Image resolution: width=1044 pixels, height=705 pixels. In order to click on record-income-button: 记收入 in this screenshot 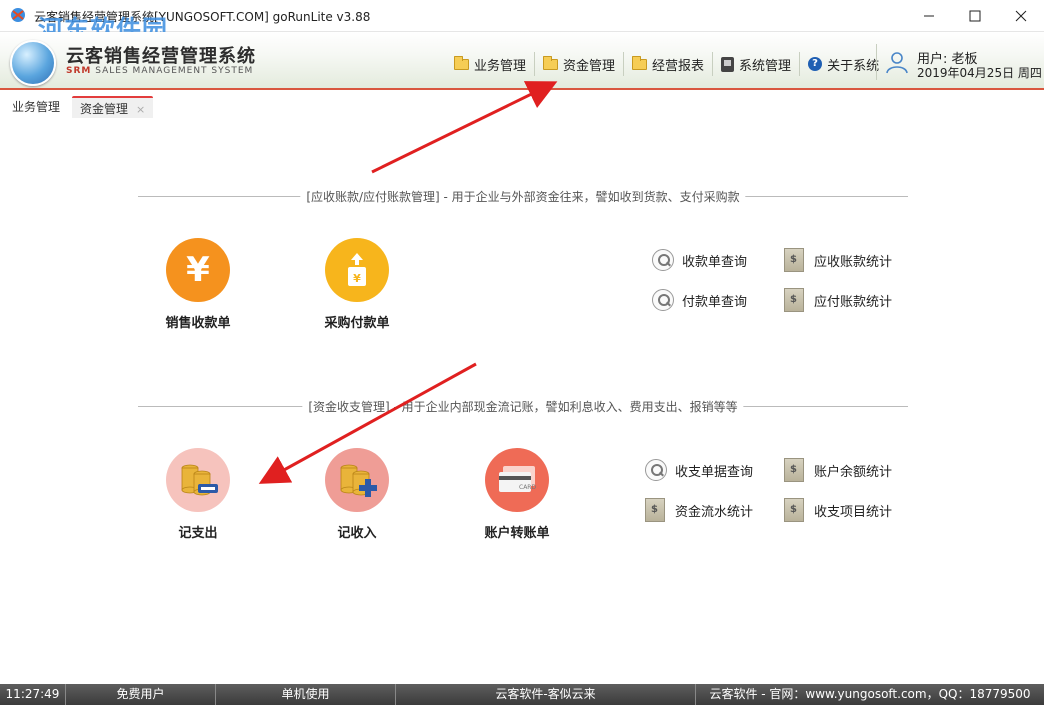, I will do `click(357, 494)`.